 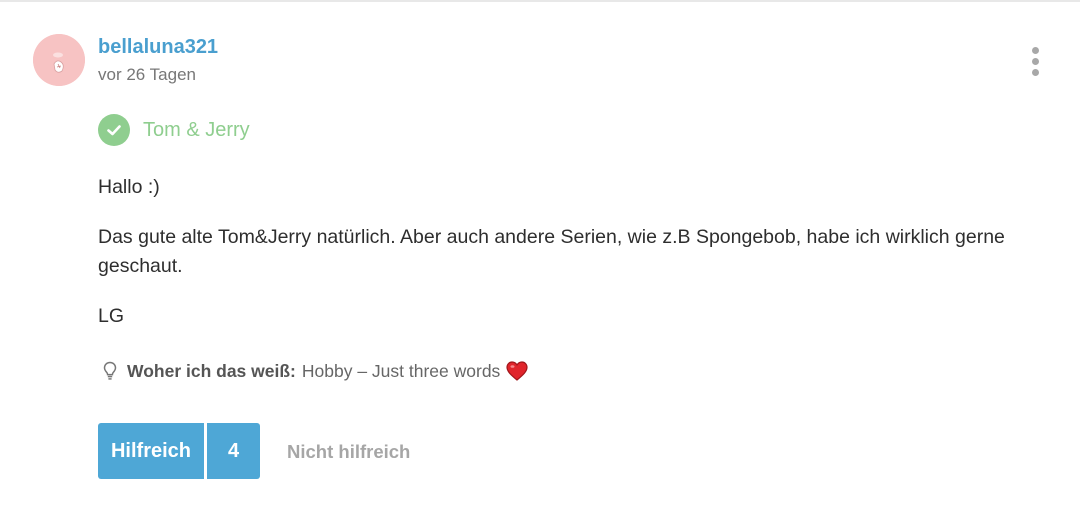 I want to click on author-name: bellaluna321, so click(x=158, y=47).